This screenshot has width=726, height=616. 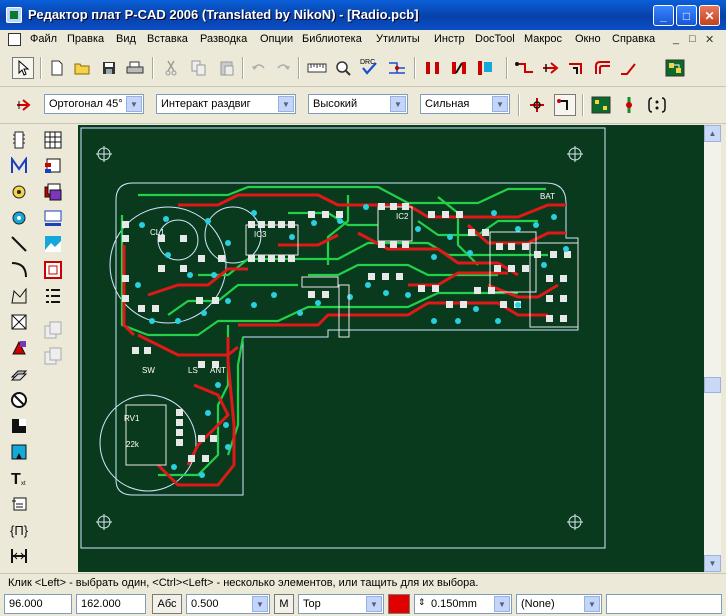 I want to click on net-select: (None) ▼, so click(x=559, y=604).